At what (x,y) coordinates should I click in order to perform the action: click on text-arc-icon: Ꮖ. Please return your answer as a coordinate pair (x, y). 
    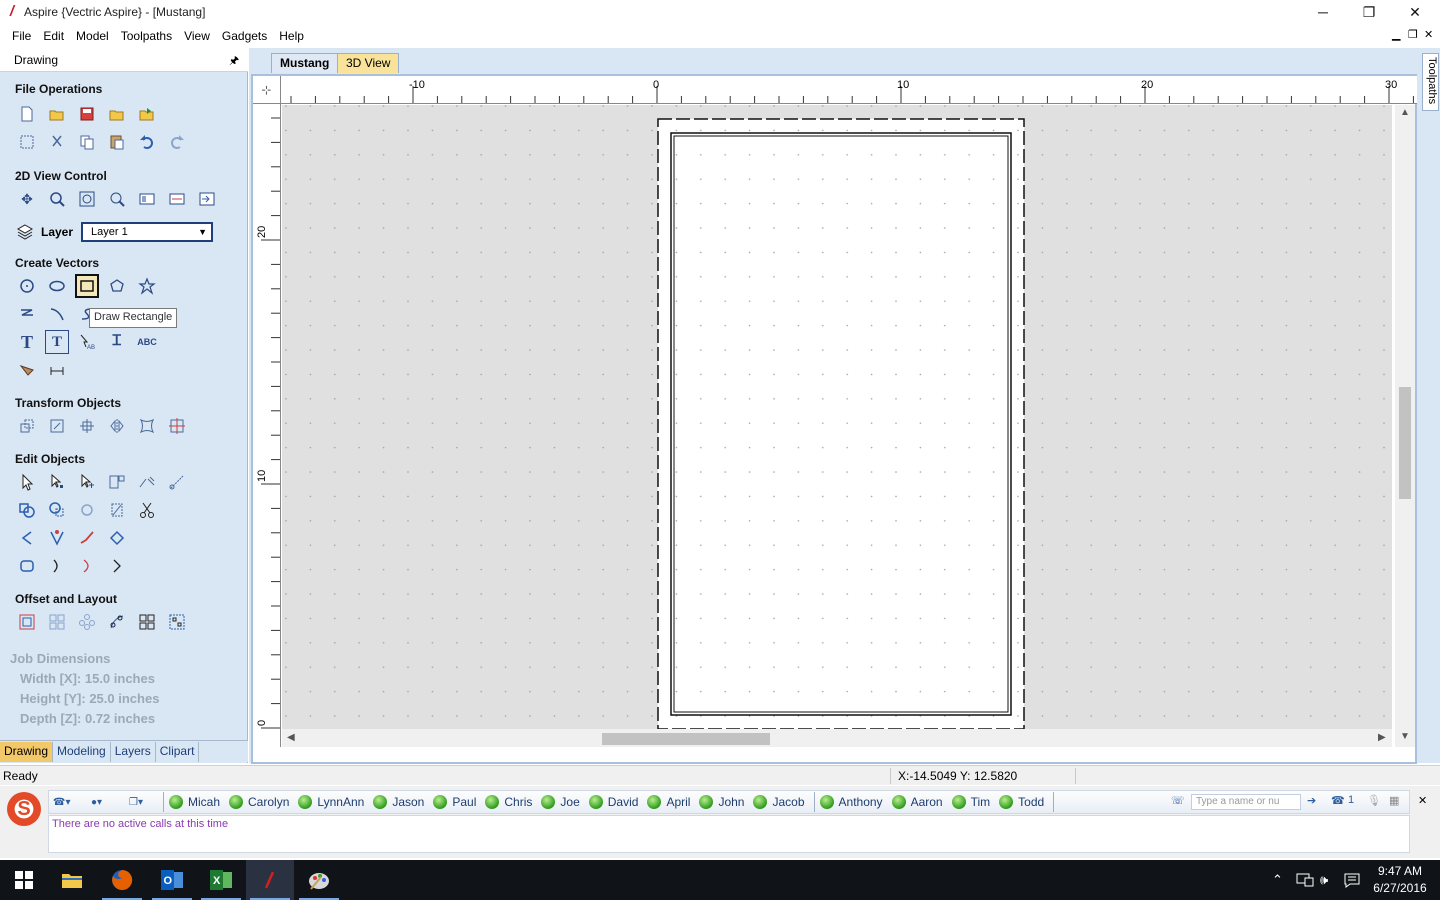
    Looking at the image, I should click on (117, 342).